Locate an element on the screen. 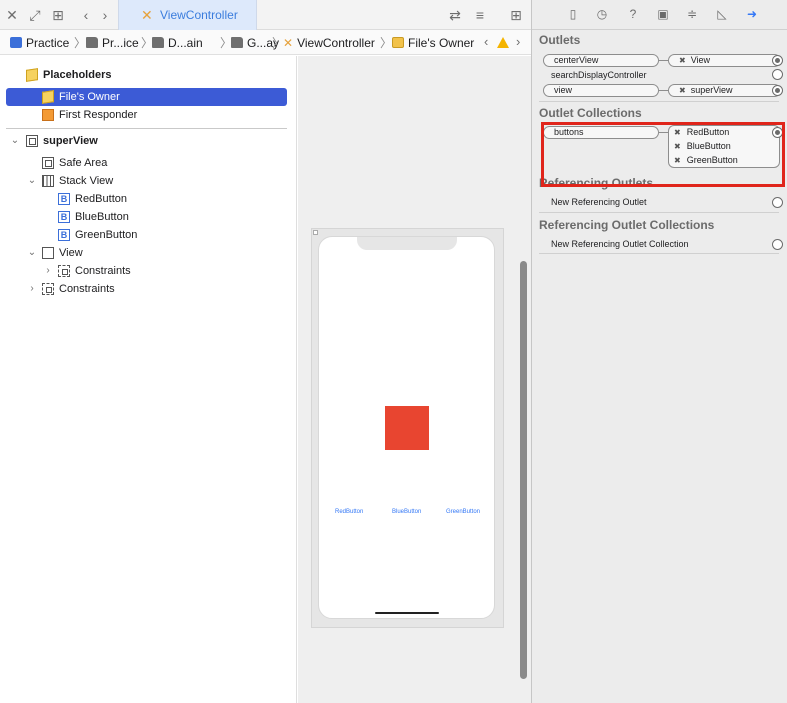  breadcrumb-item-viewcontroller: ✕ ViewController is located at coordinates (329, 43).